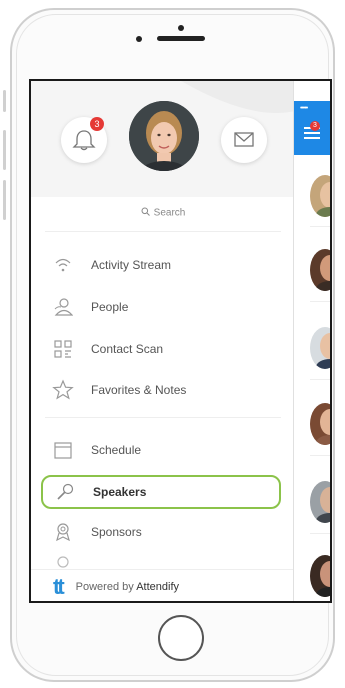 The width and height of the screenshot is (345, 688). I want to click on menu-item-label: Activity Stream, so click(131, 265).